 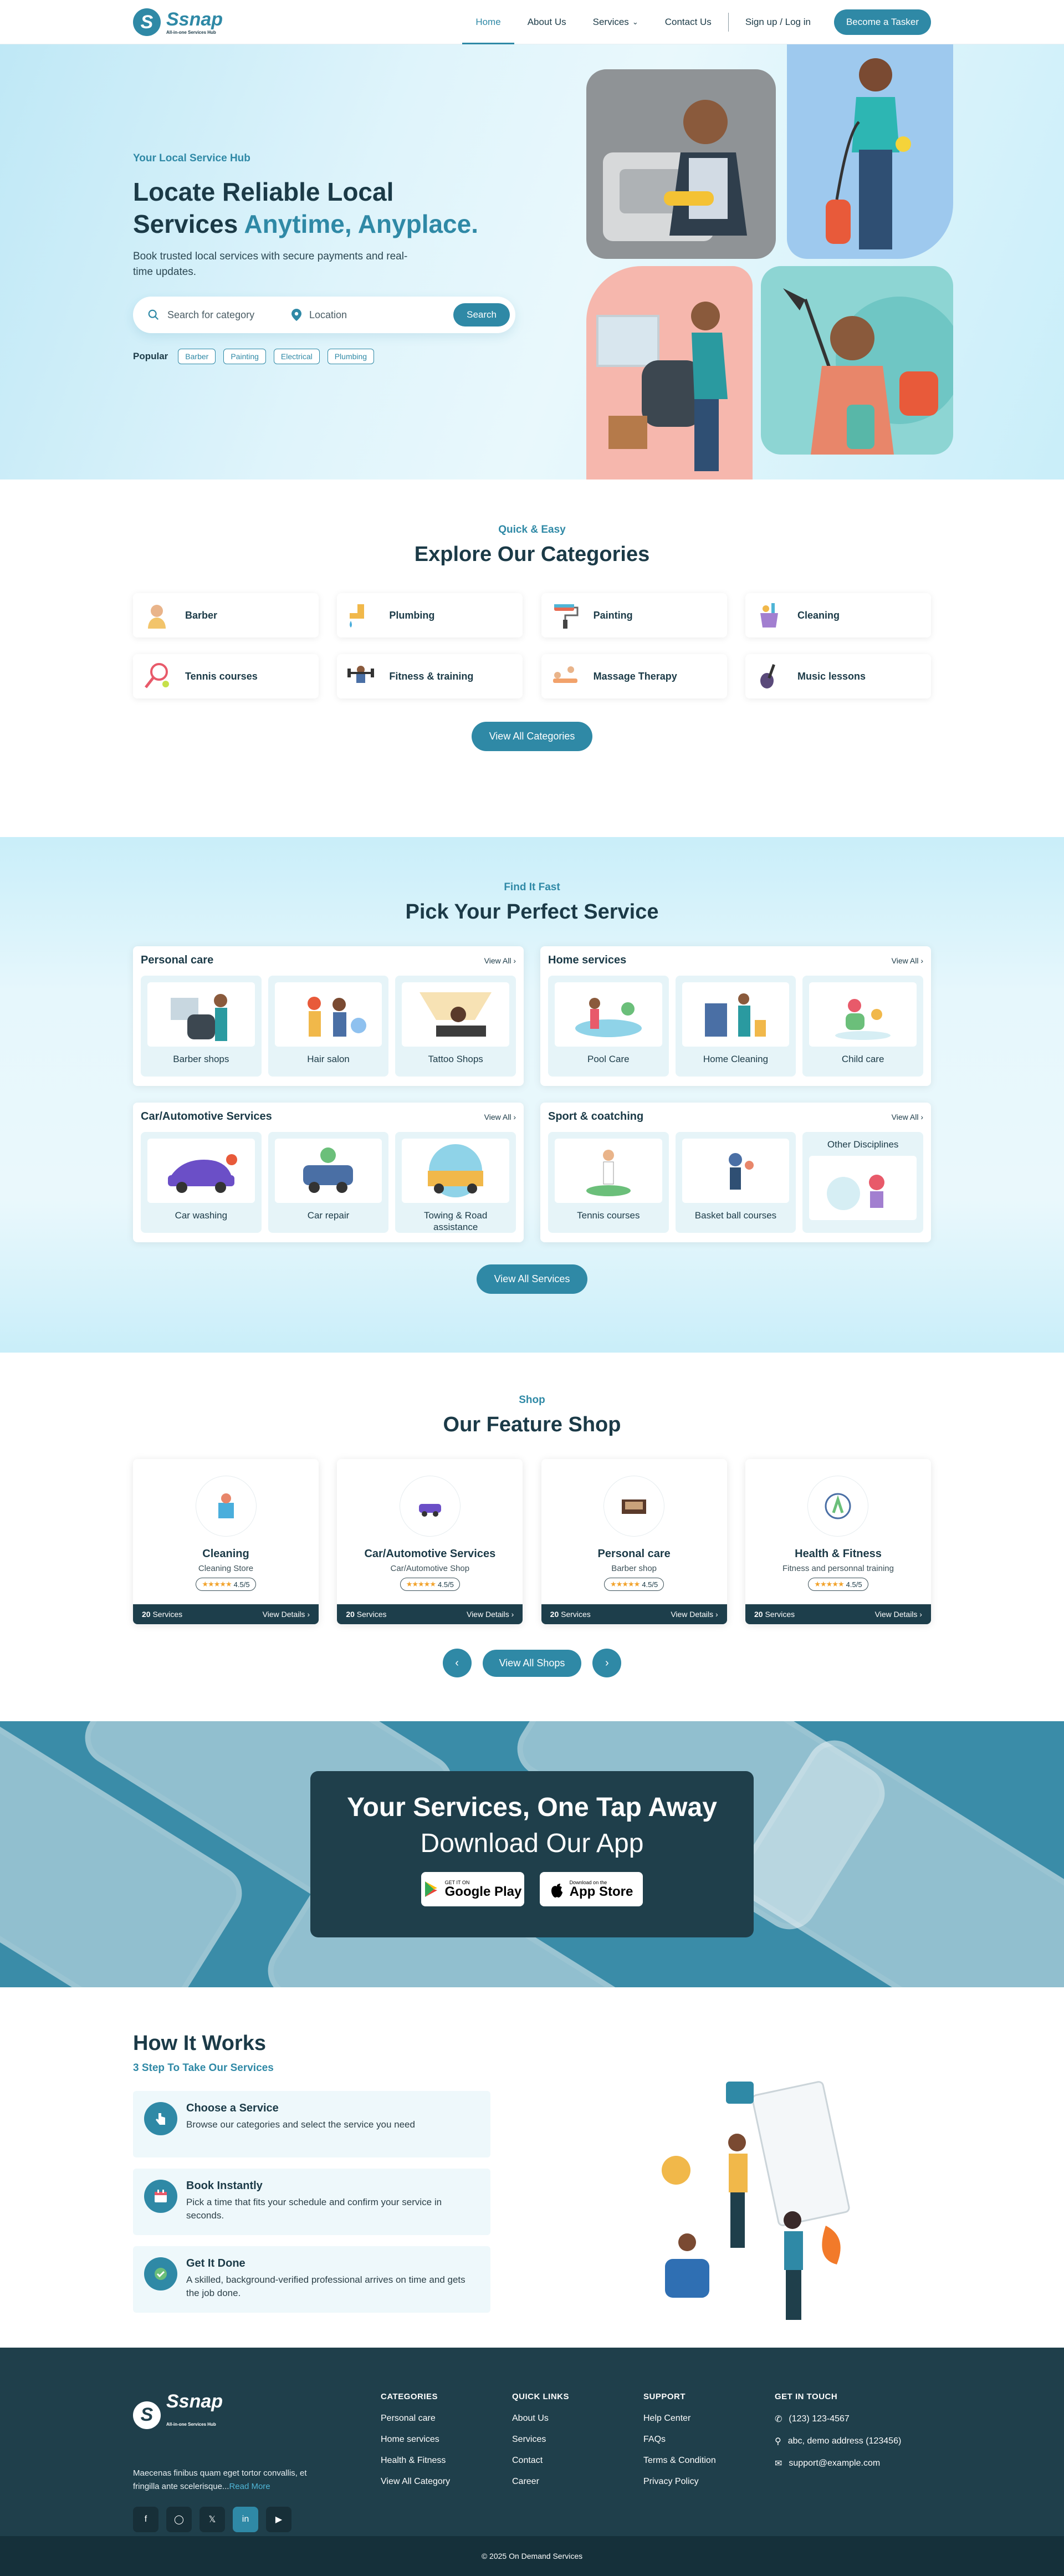 What do you see at coordinates (472, 1889) in the screenshot?
I see `google-play-button: GET IT ON Google Play` at bounding box center [472, 1889].